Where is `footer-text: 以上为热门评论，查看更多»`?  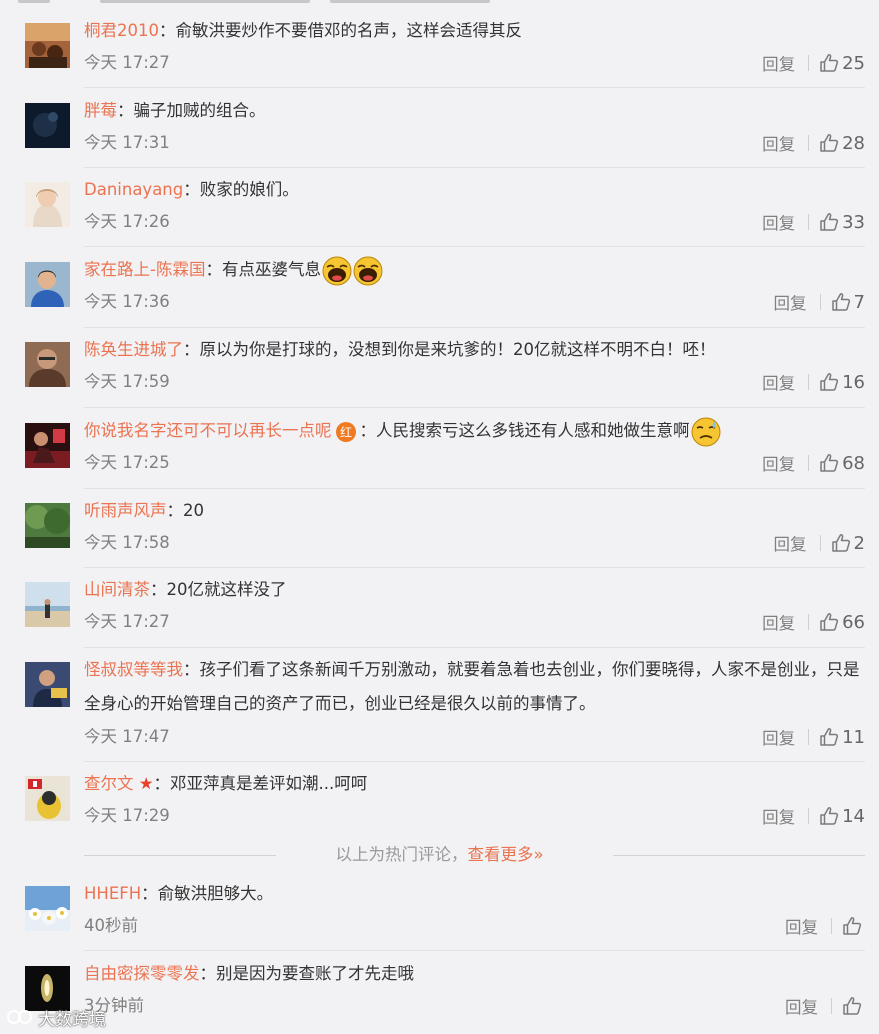 footer-text: 以上为热门评论，查看更多» is located at coordinates (439, 855).